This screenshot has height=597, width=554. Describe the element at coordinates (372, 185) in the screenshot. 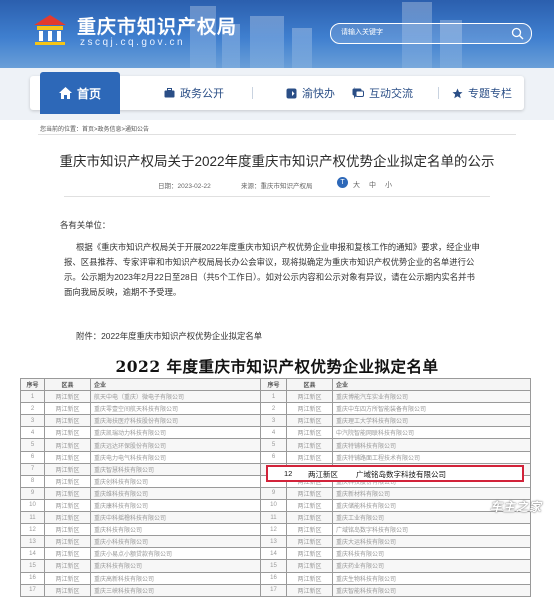

I see `font-size-medium: 中` at that location.